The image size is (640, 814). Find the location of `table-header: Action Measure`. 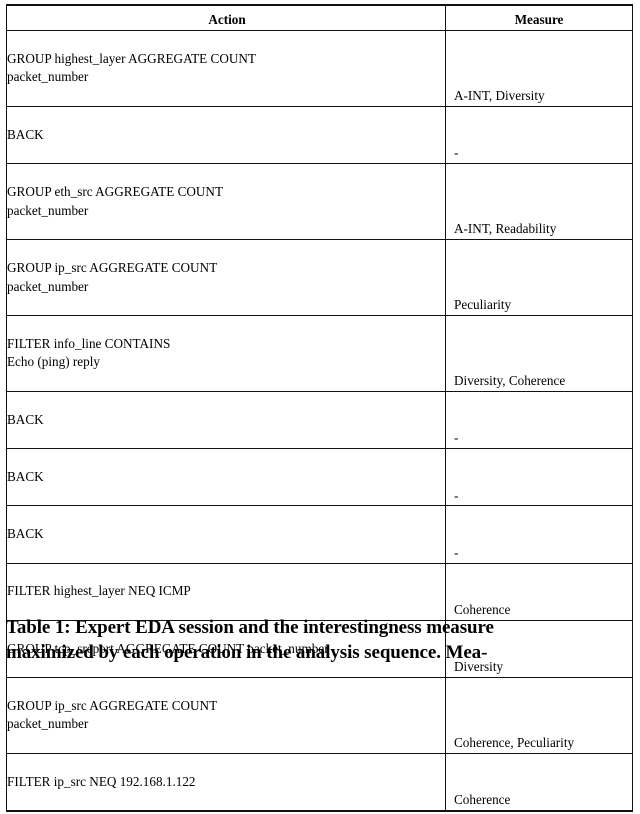

table-header: Action Measure is located at coordinates (319, 18).